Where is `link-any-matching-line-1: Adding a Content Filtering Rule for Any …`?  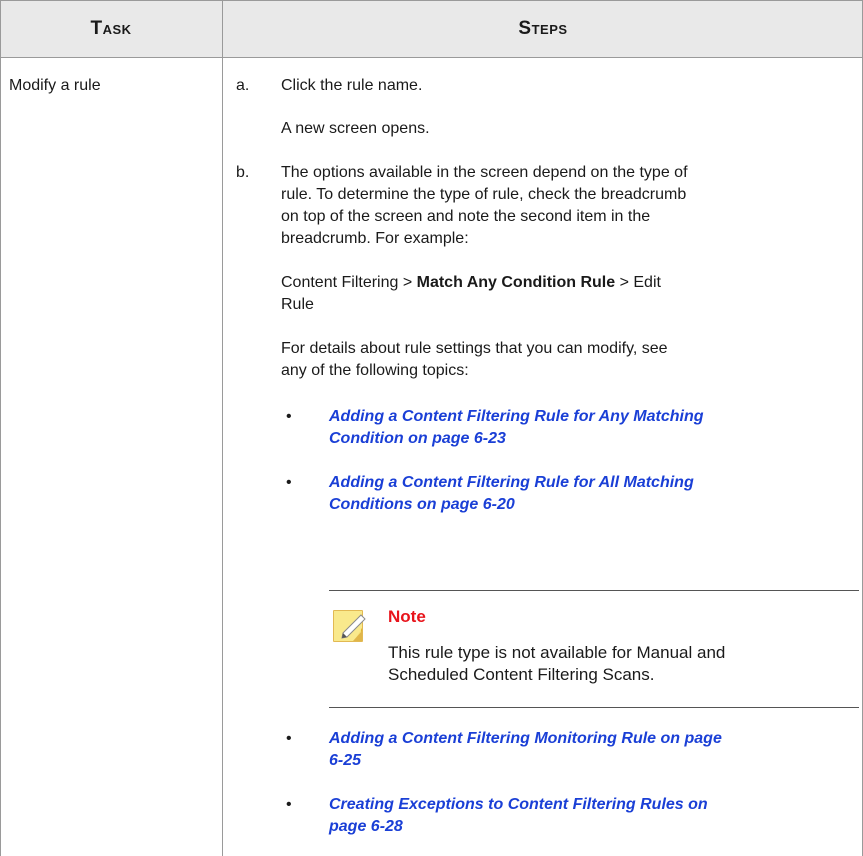 link-any-matching-line-1: Adding a Content Filtering Rule for Any … is located at coordinates (516, 417).